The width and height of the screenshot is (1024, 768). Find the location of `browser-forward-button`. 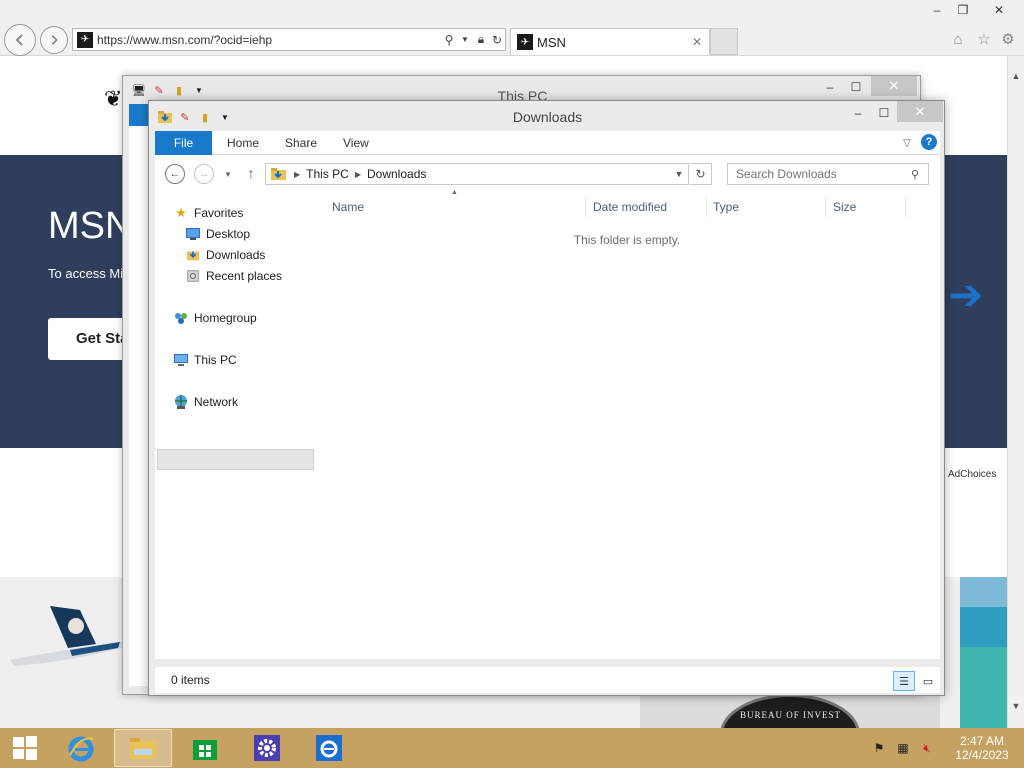

browser-forward-button is located at coordinates (54, 40).